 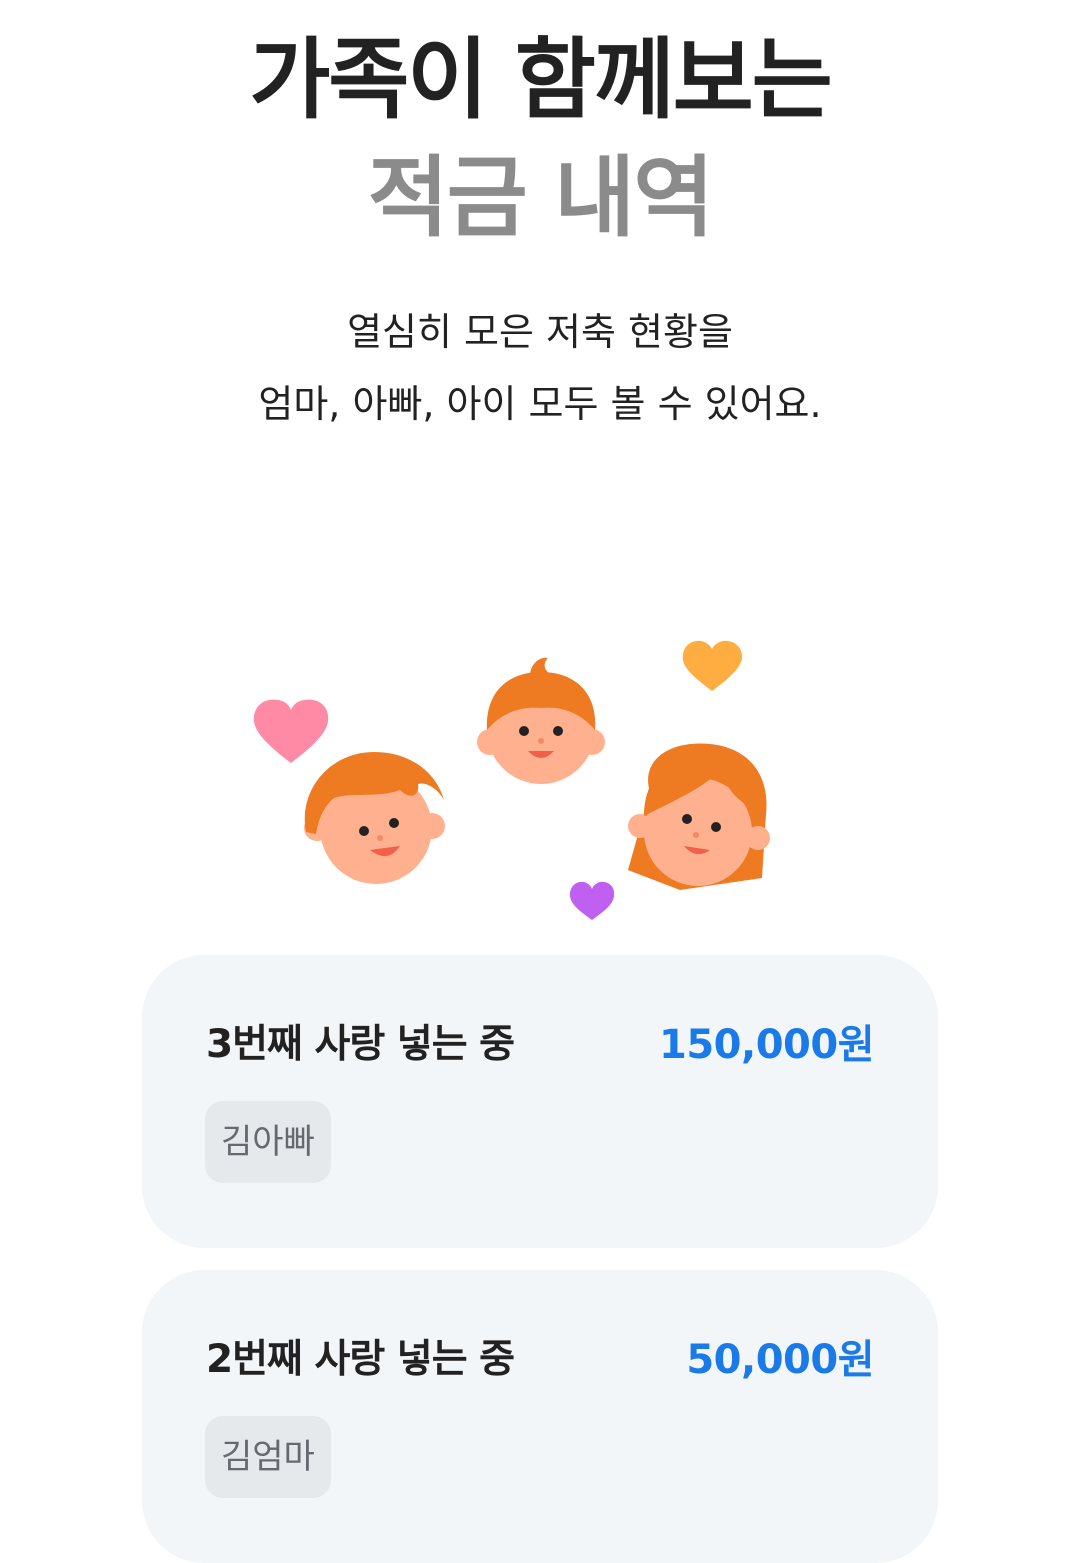 What do you see at coordinates (291, 731) in the screenshot?
I see `pink-heart-icon` at bounding box center [291, 731].